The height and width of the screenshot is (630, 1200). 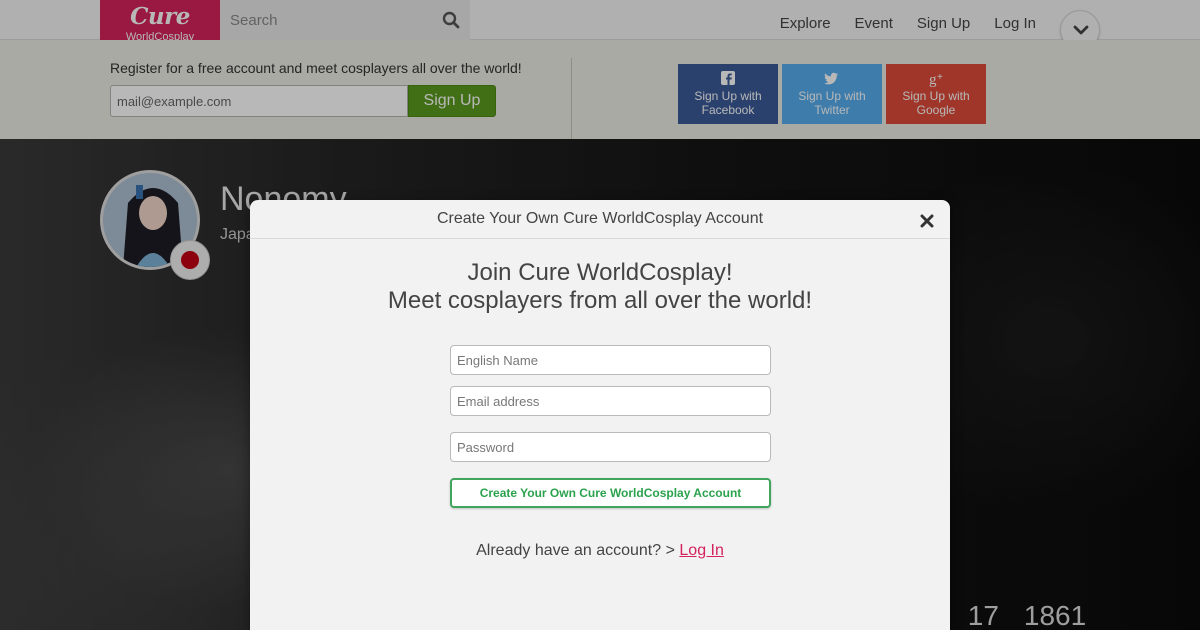 I want to click on login-link: Log In, so click(x=701, y=550).